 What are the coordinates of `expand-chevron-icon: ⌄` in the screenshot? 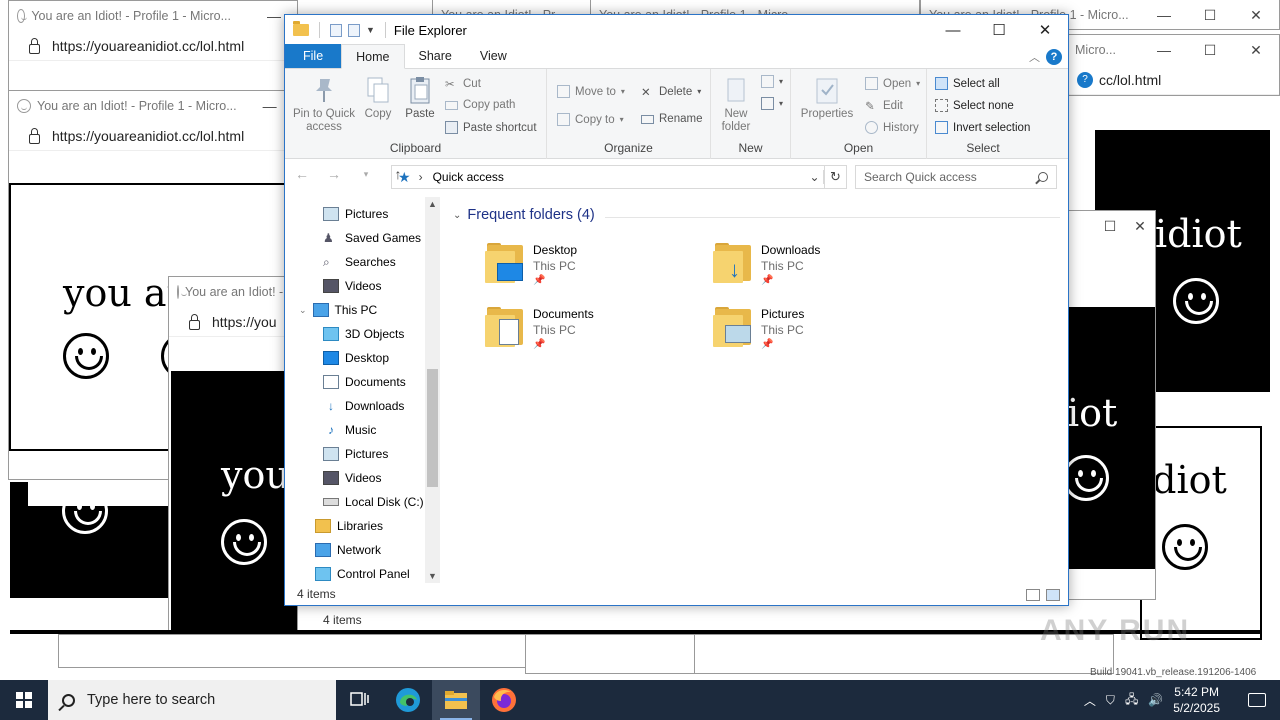 It's located at (303, 310).